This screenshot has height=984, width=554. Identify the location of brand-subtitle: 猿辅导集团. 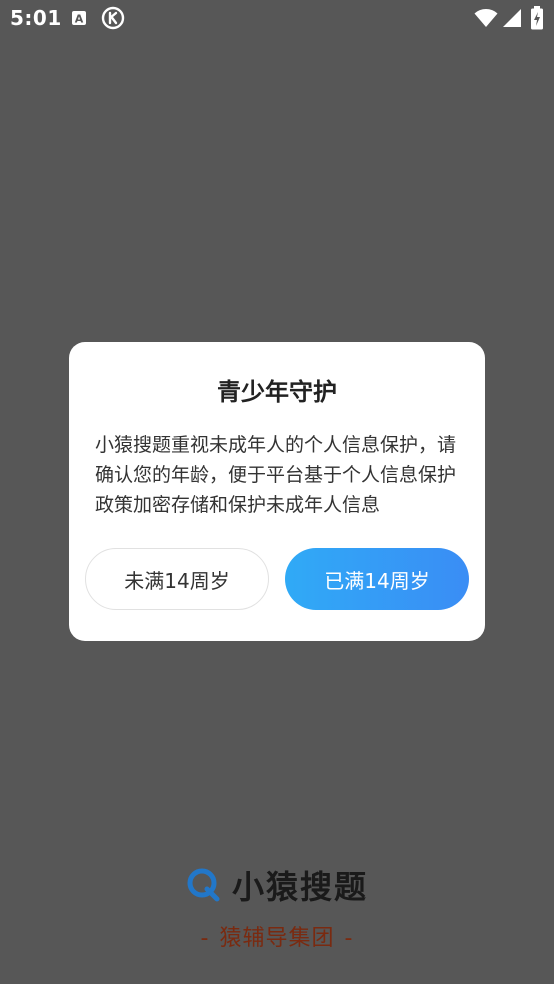
(277, 938).